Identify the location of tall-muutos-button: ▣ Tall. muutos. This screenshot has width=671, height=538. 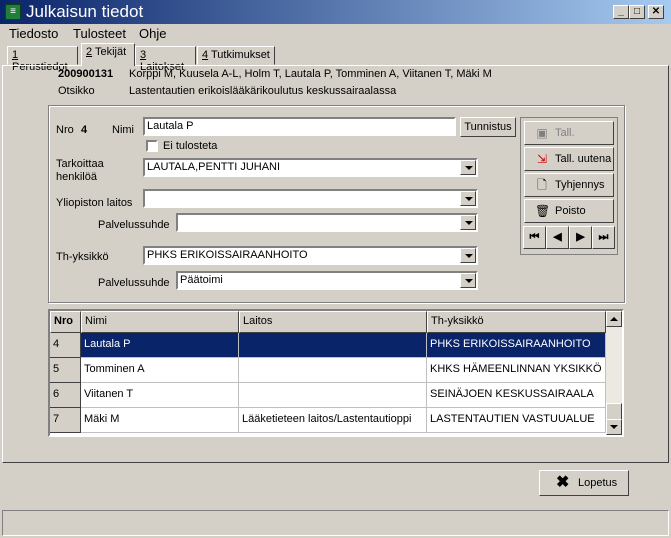
(569, 141).